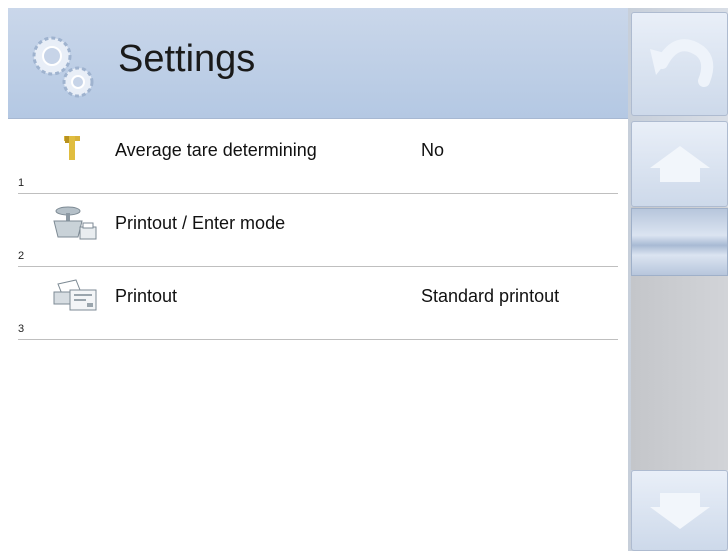  What do you see at coordinates (216, 150) in the screenshot?
I see `item-label: Average tare determining` at bounding box center [216, 150].